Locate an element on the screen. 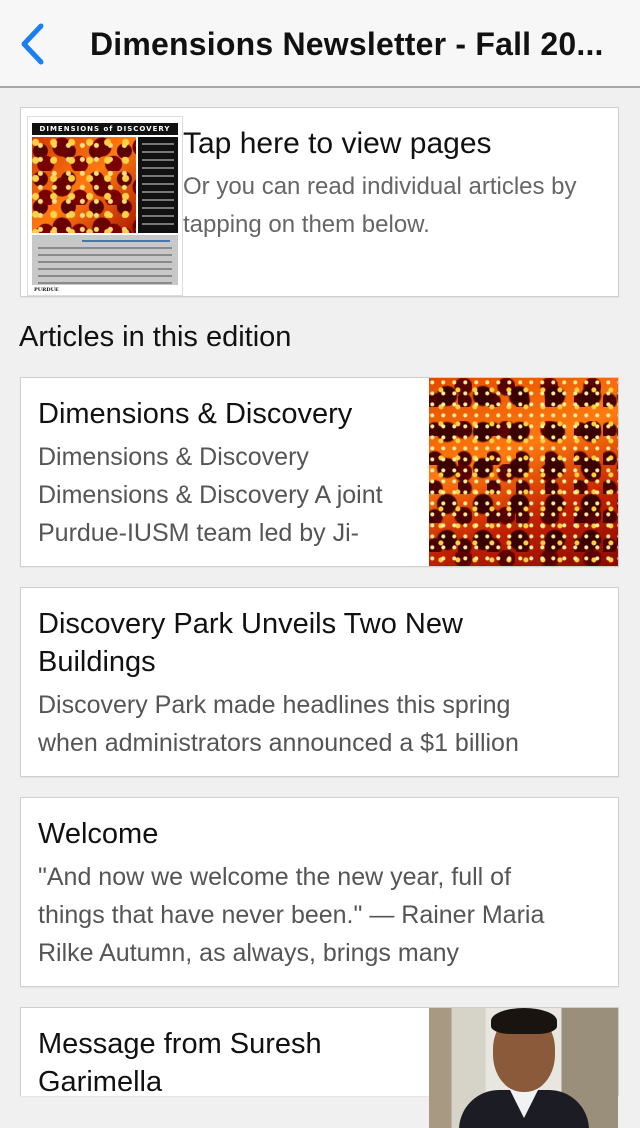 This screenshot has width=640, height=1128. article-title-line: Message from Suresh is located at coordinates (180, 1044).